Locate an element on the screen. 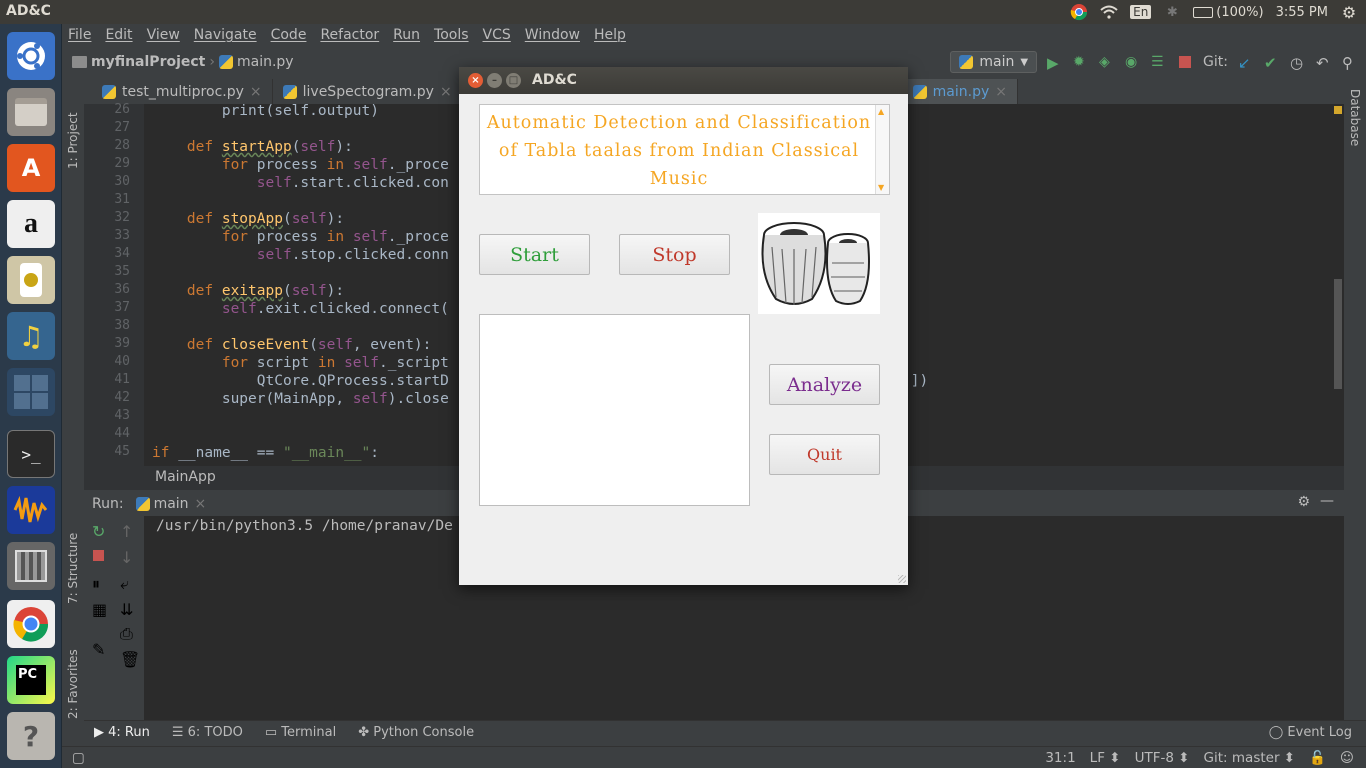  scrollbar-thumb is located at coordinates (1338, 334).